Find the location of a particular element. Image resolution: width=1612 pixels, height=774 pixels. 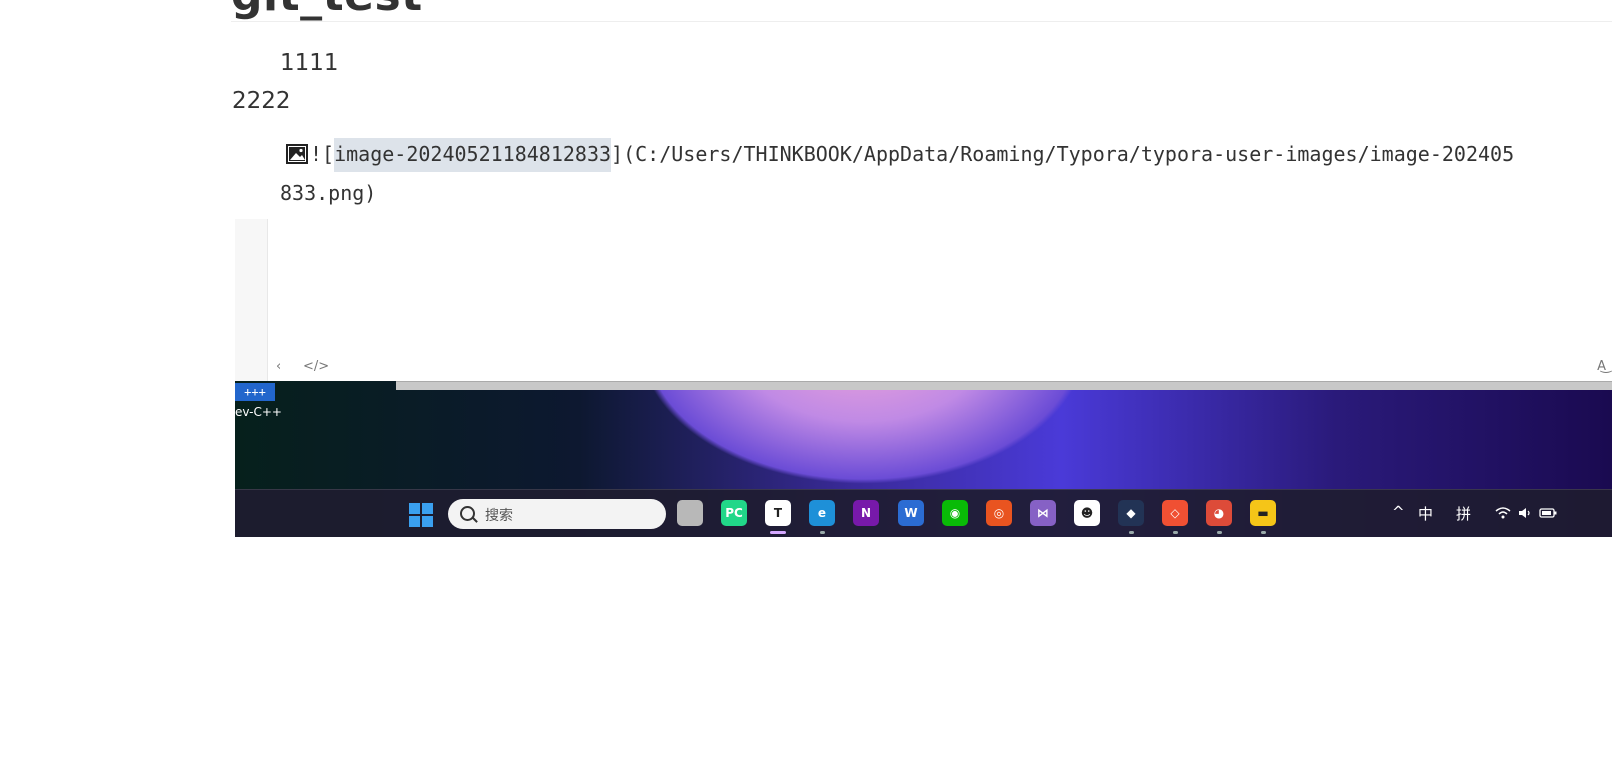

task-view-icon is located at coordinates (690, 513).